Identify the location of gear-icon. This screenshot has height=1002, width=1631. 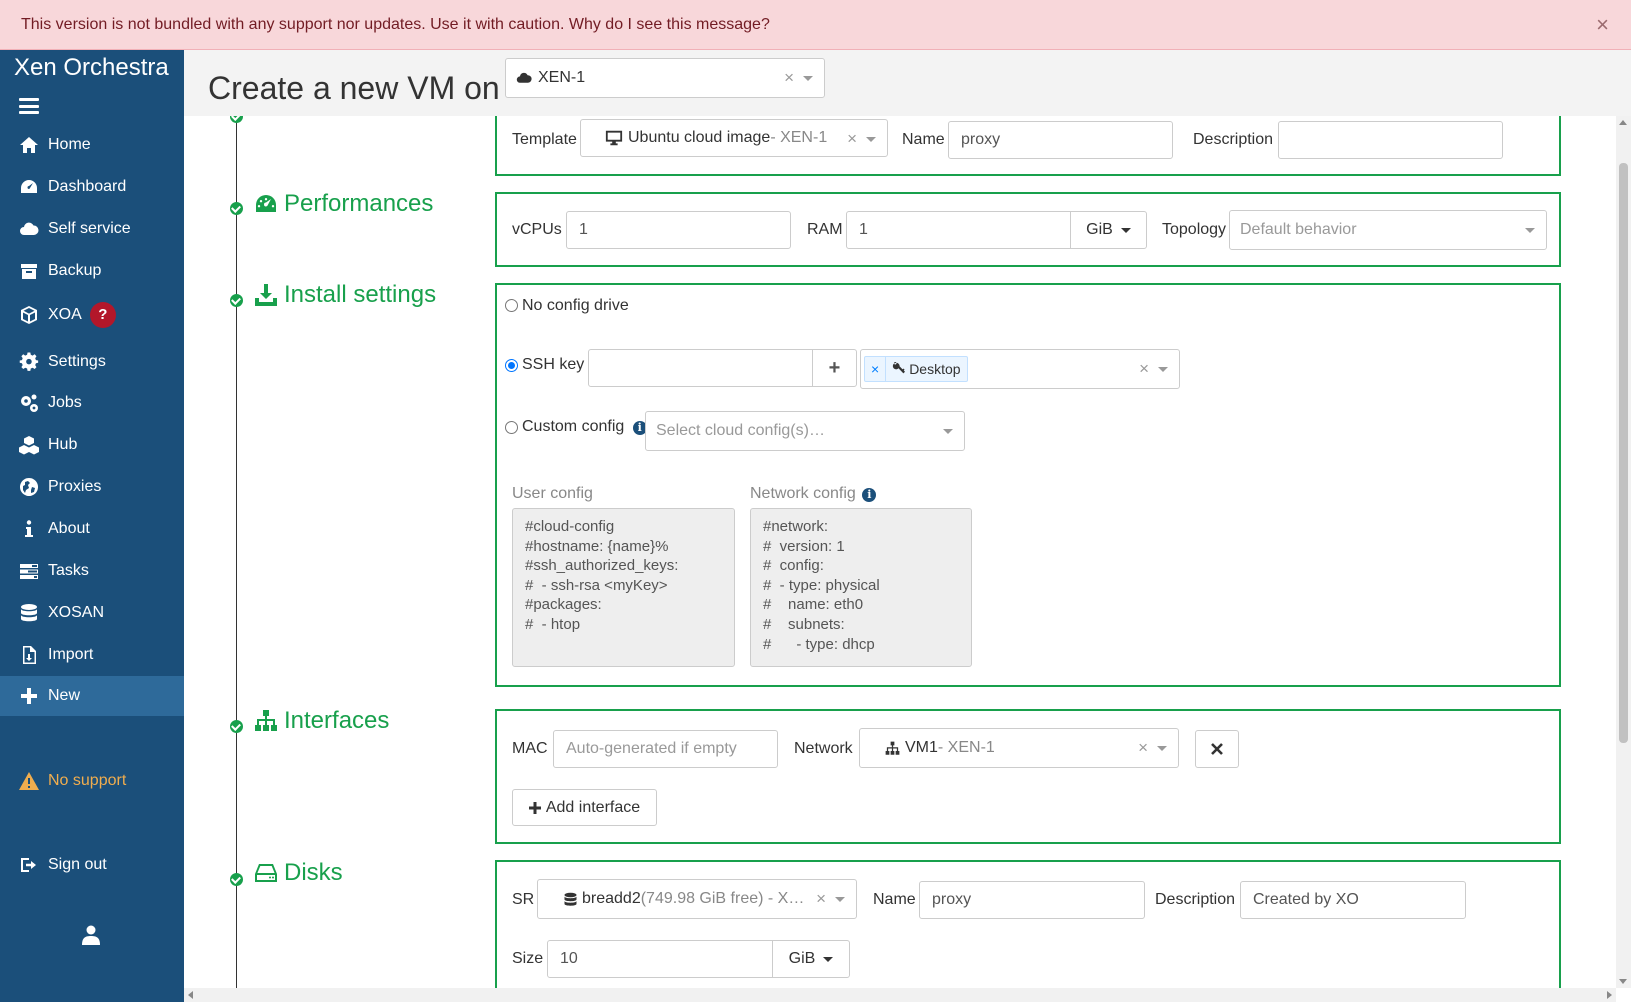
(29, 362).